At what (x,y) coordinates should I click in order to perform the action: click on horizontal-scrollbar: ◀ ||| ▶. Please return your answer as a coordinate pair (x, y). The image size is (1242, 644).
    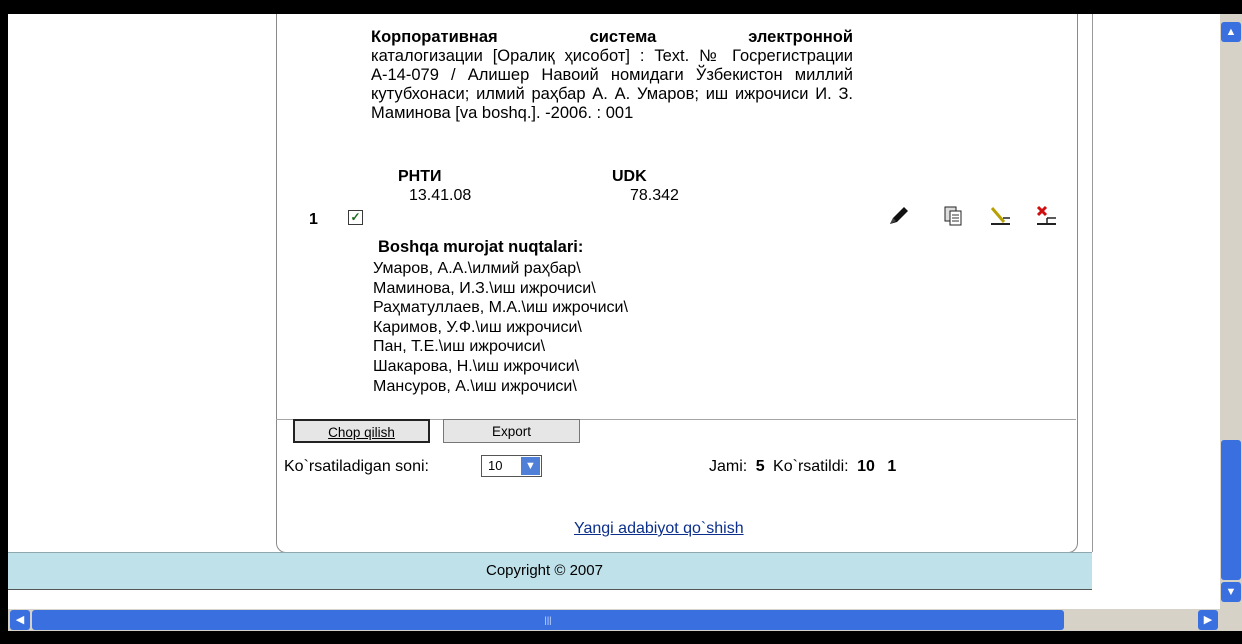
    Looking at the image, I should click on (625, 620).